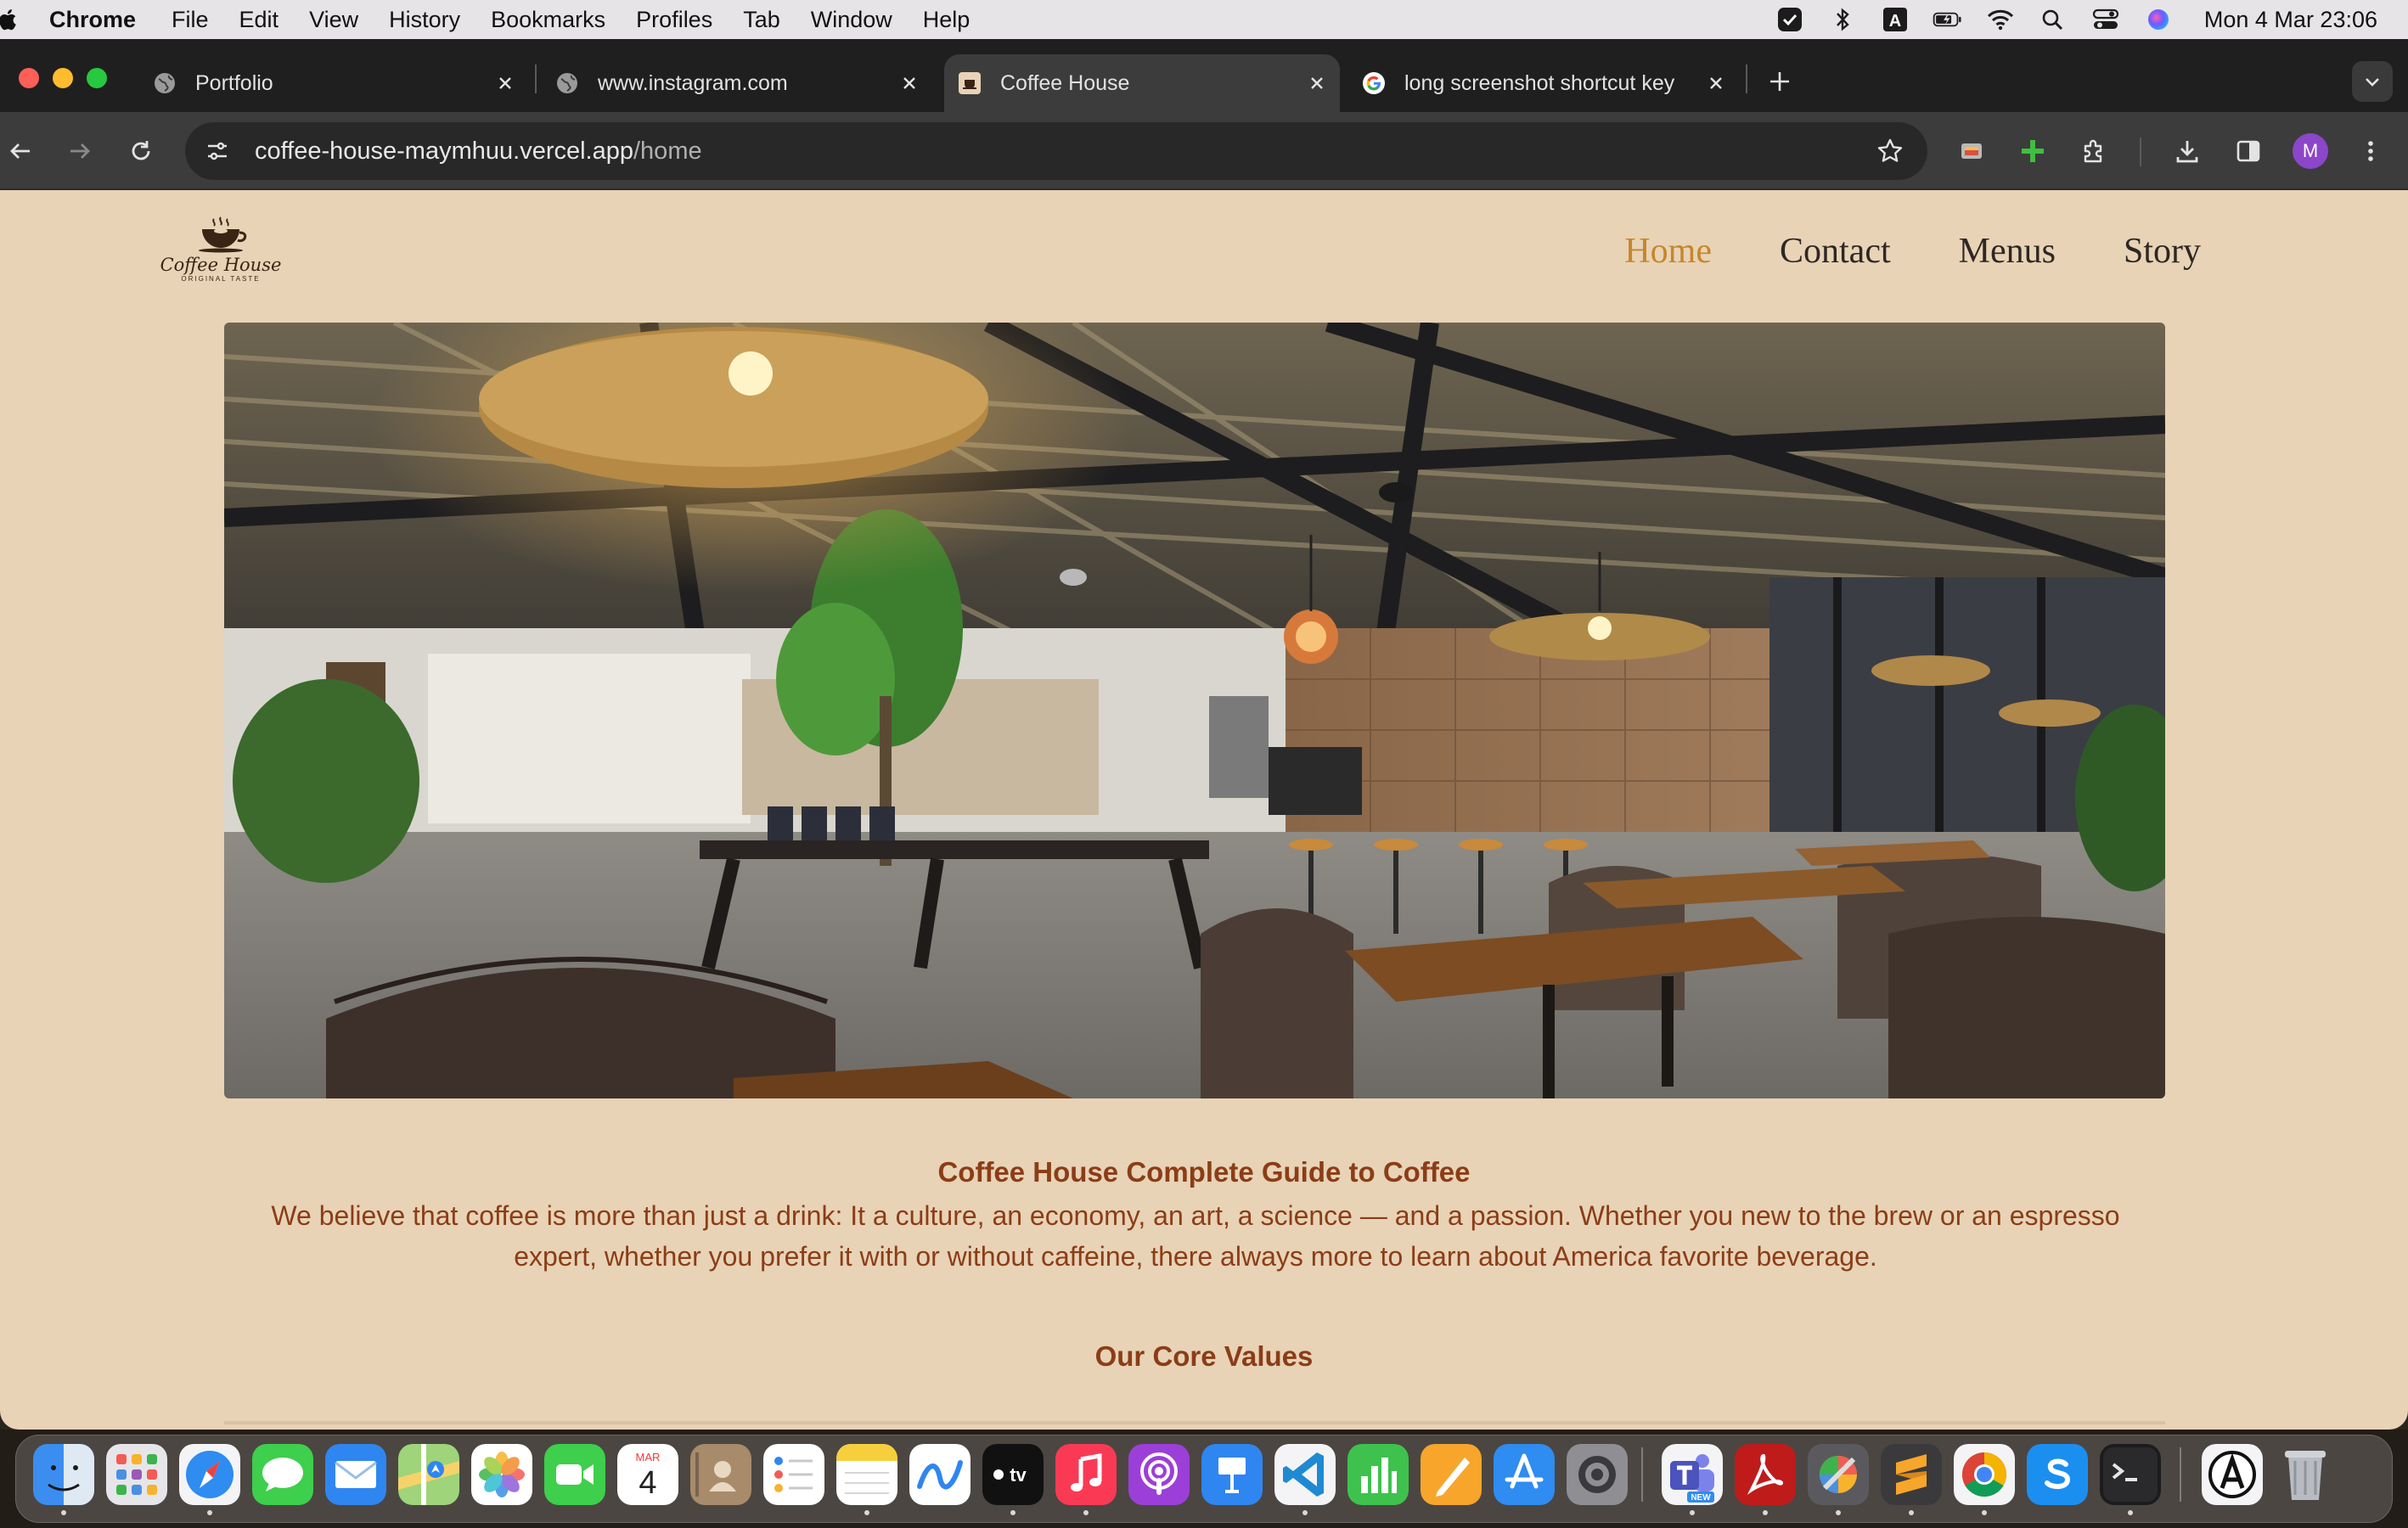 The image size is (2408, 1528). I want to click on dock-calendar: MAR 4, so click(647, 1475).